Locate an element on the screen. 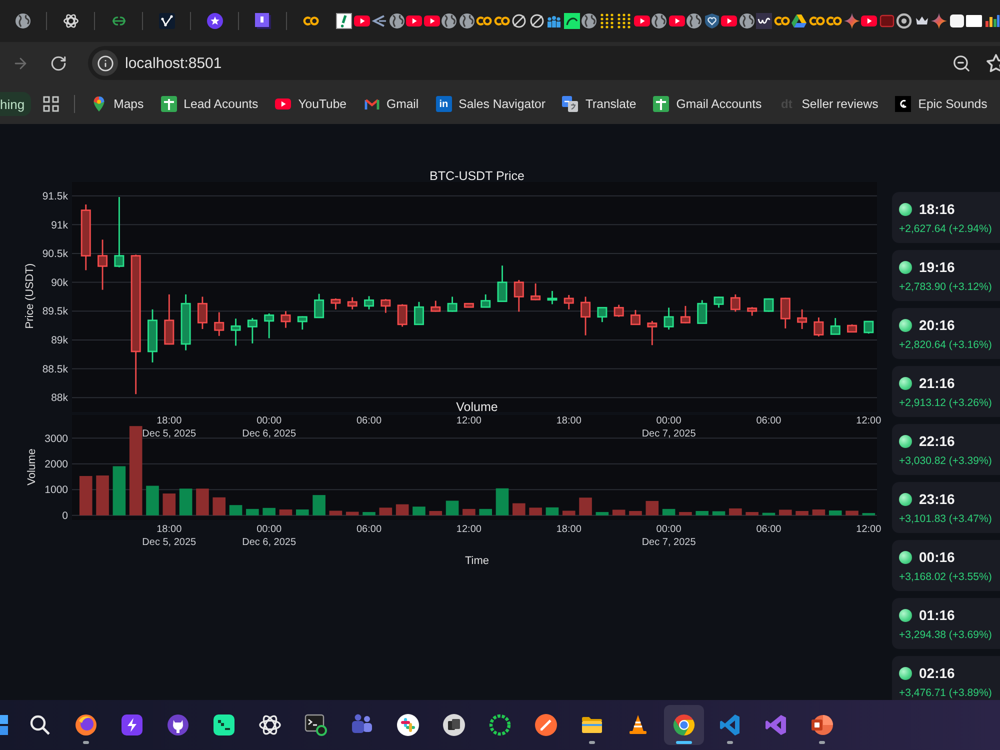  axis-title: Price (USDT) is located at coordinates (30, 296).